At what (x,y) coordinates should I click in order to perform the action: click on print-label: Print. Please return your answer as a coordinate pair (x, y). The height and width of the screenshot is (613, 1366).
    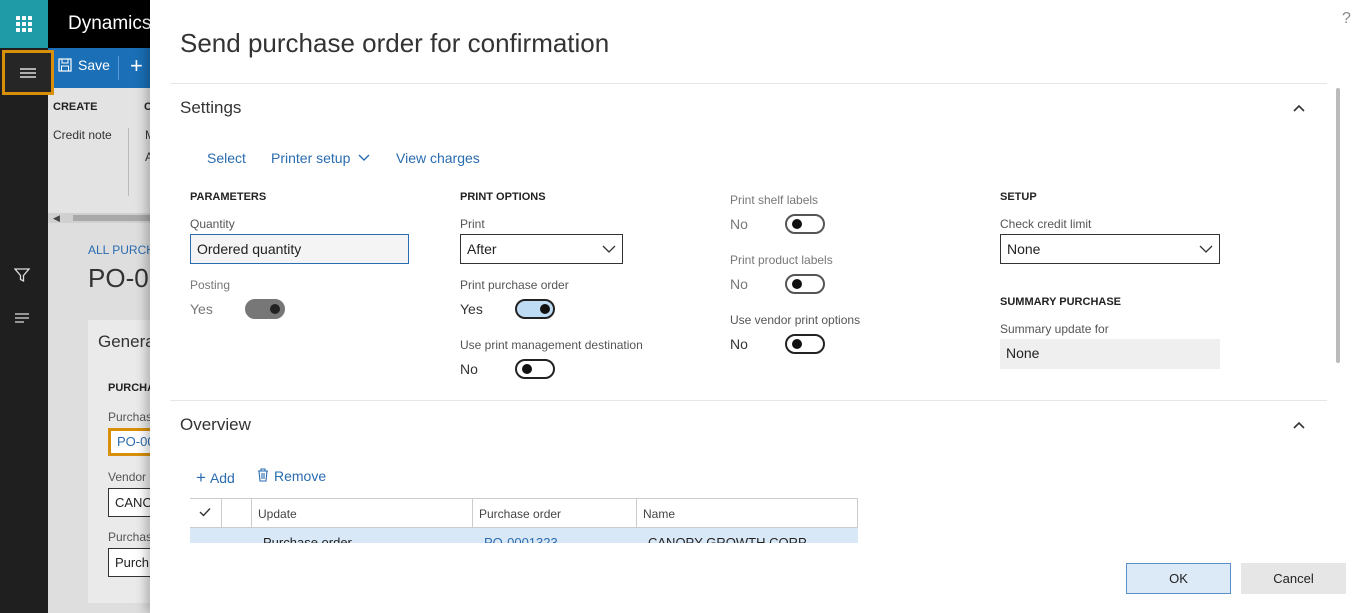
    Looking at the image, I should click on (472, 224).